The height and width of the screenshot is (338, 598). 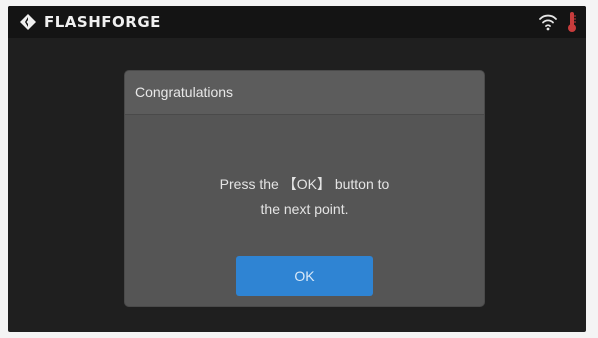 What do you see at coordinates (548, 22) in the screenshot?
I see `wifi-icon` at bounding box center [548, 22].